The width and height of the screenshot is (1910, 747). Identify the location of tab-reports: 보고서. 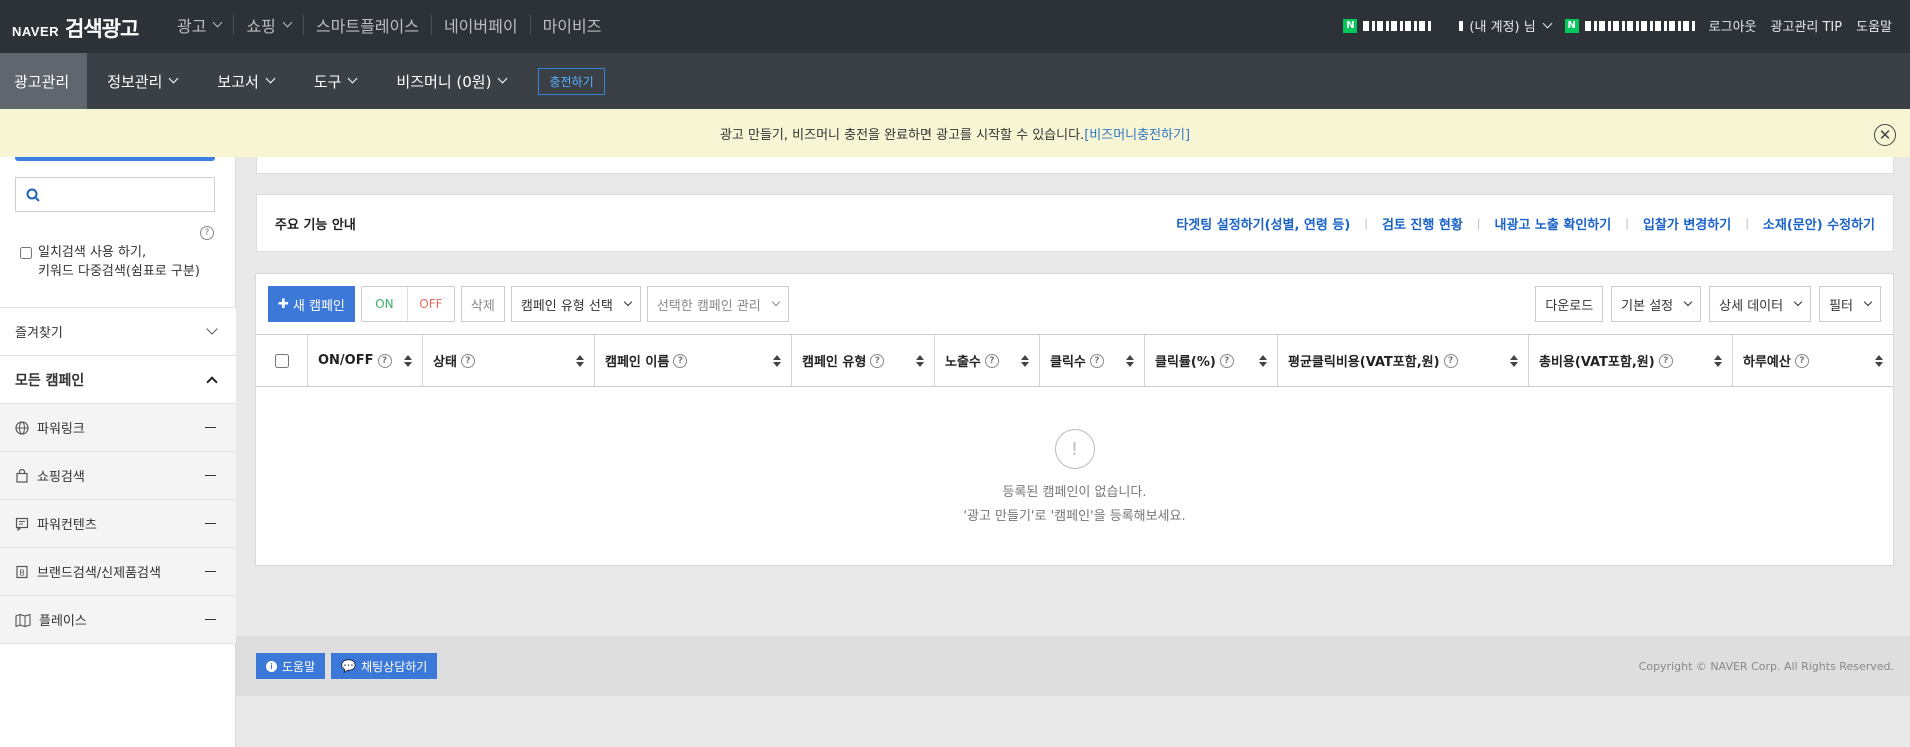
(245, 81).